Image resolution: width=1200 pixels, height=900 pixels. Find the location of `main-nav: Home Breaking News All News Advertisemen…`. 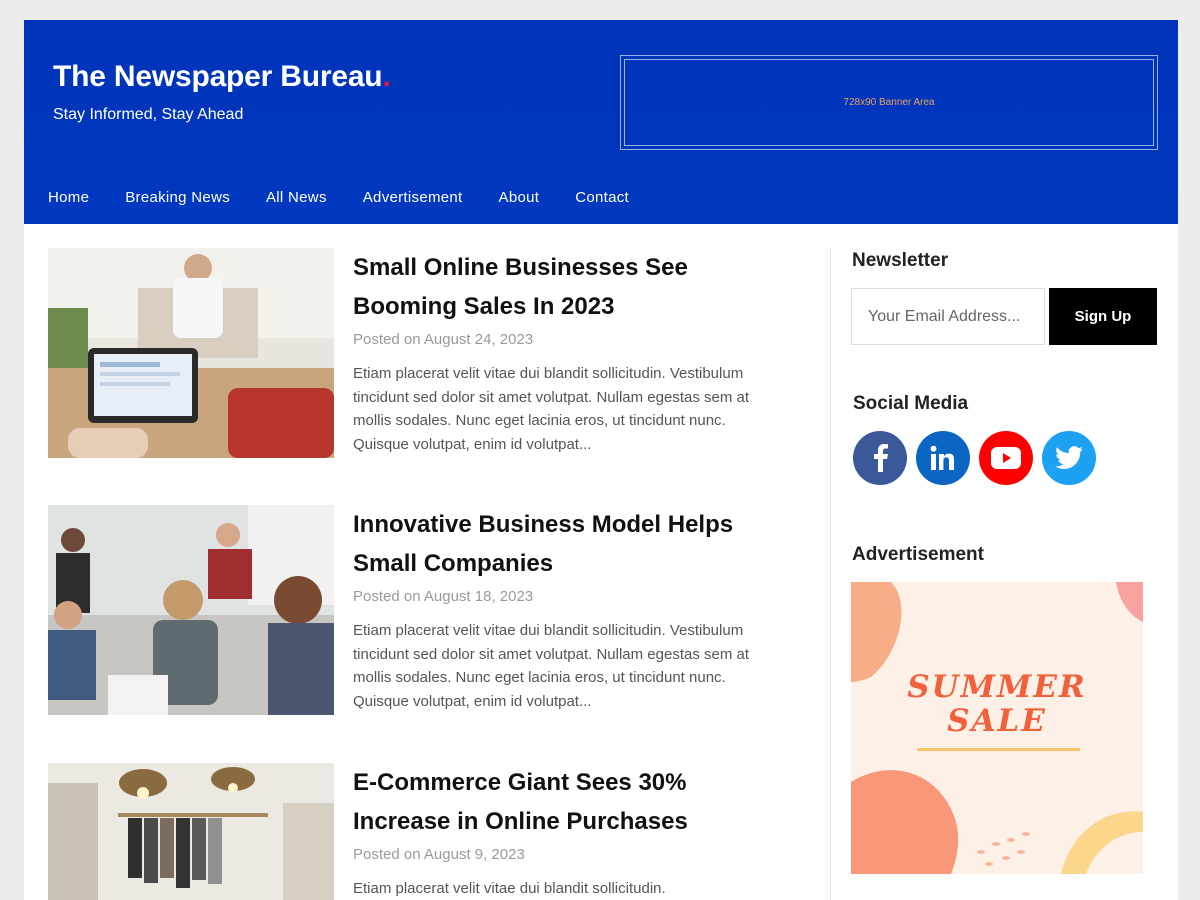

main-nav: Home Breaking News All News Advertisemen… is located at coordinates (601, 197).